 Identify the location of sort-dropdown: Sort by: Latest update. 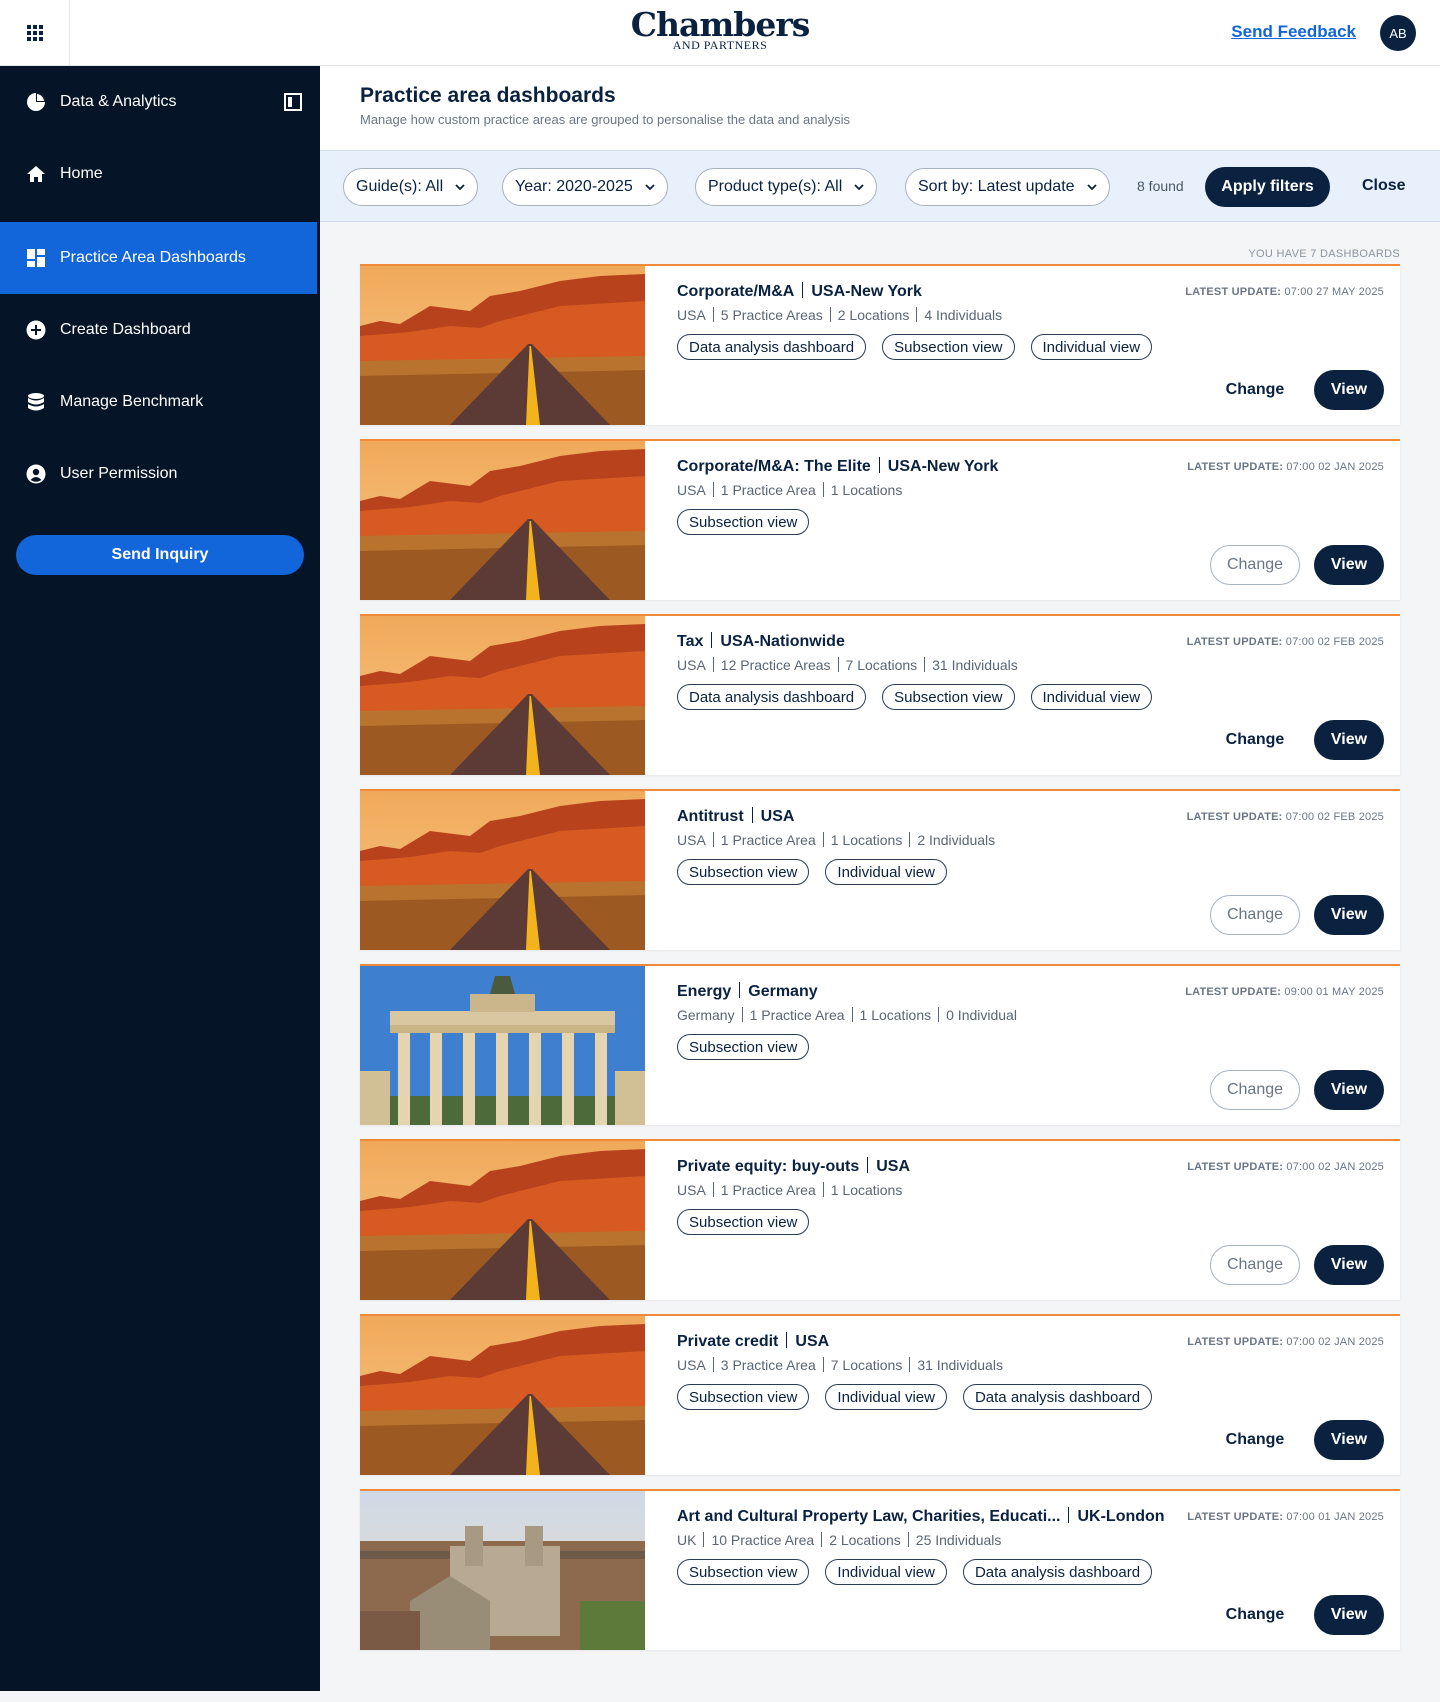
(1007, 187).